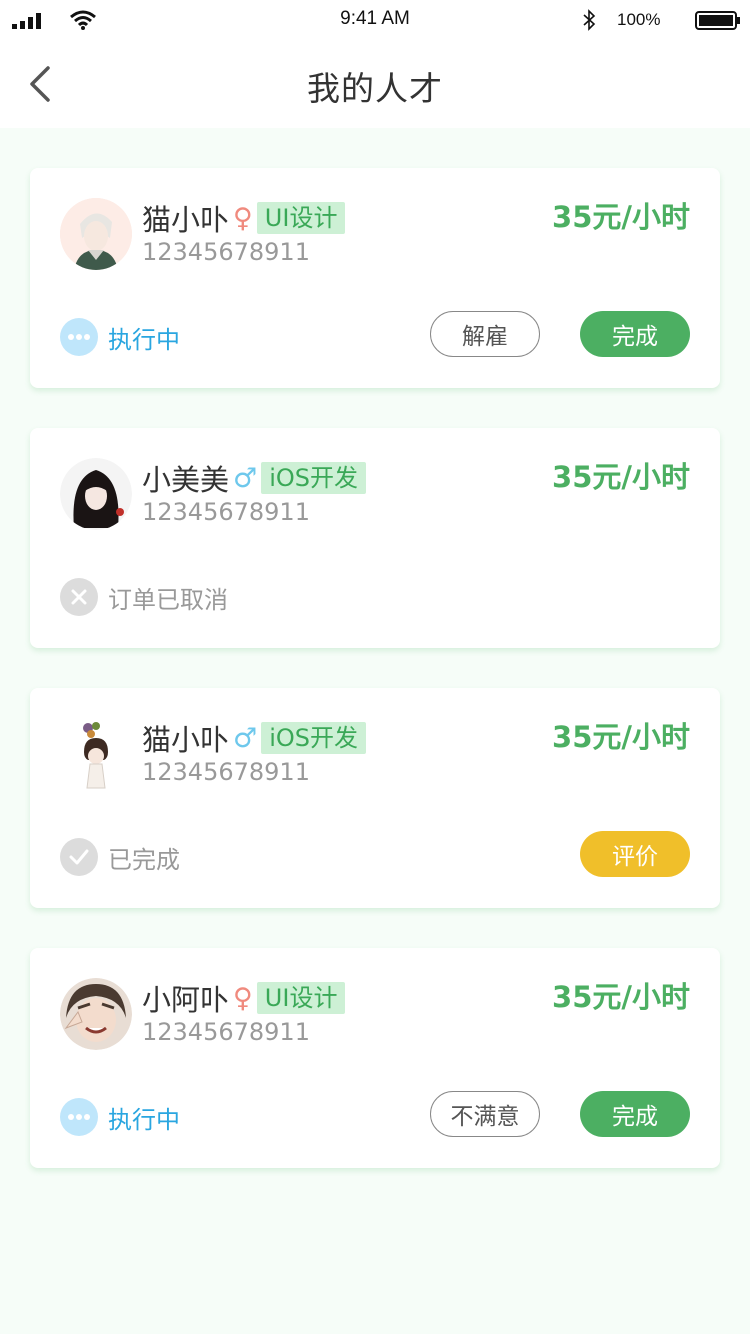 The height and width of the screenshot is (1334, 750). Describe the element at coordinates (79, 857) in the screenshot. I see `check-icon` at that location.